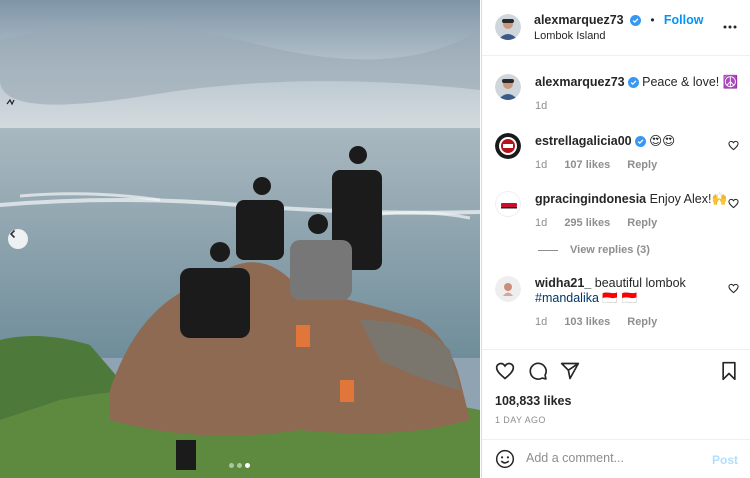 This screenshot has height=478, width=750. What do you see at coordinates (684, 20) in the screenshot?
I see `follow-button: Follow` at bounding box center [684, 20].